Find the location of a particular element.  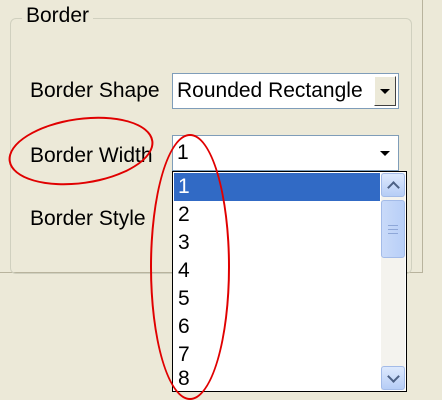

dropdown-scrollbar is located at coordinates (393, 281).